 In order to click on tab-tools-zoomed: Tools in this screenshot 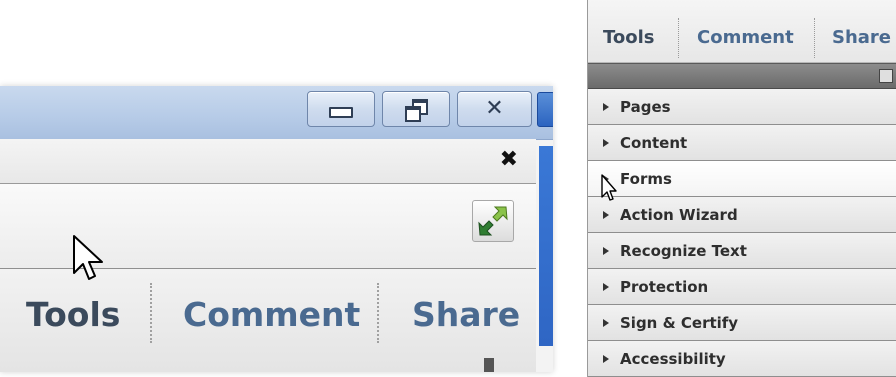, I will do `click(73, 314)`.